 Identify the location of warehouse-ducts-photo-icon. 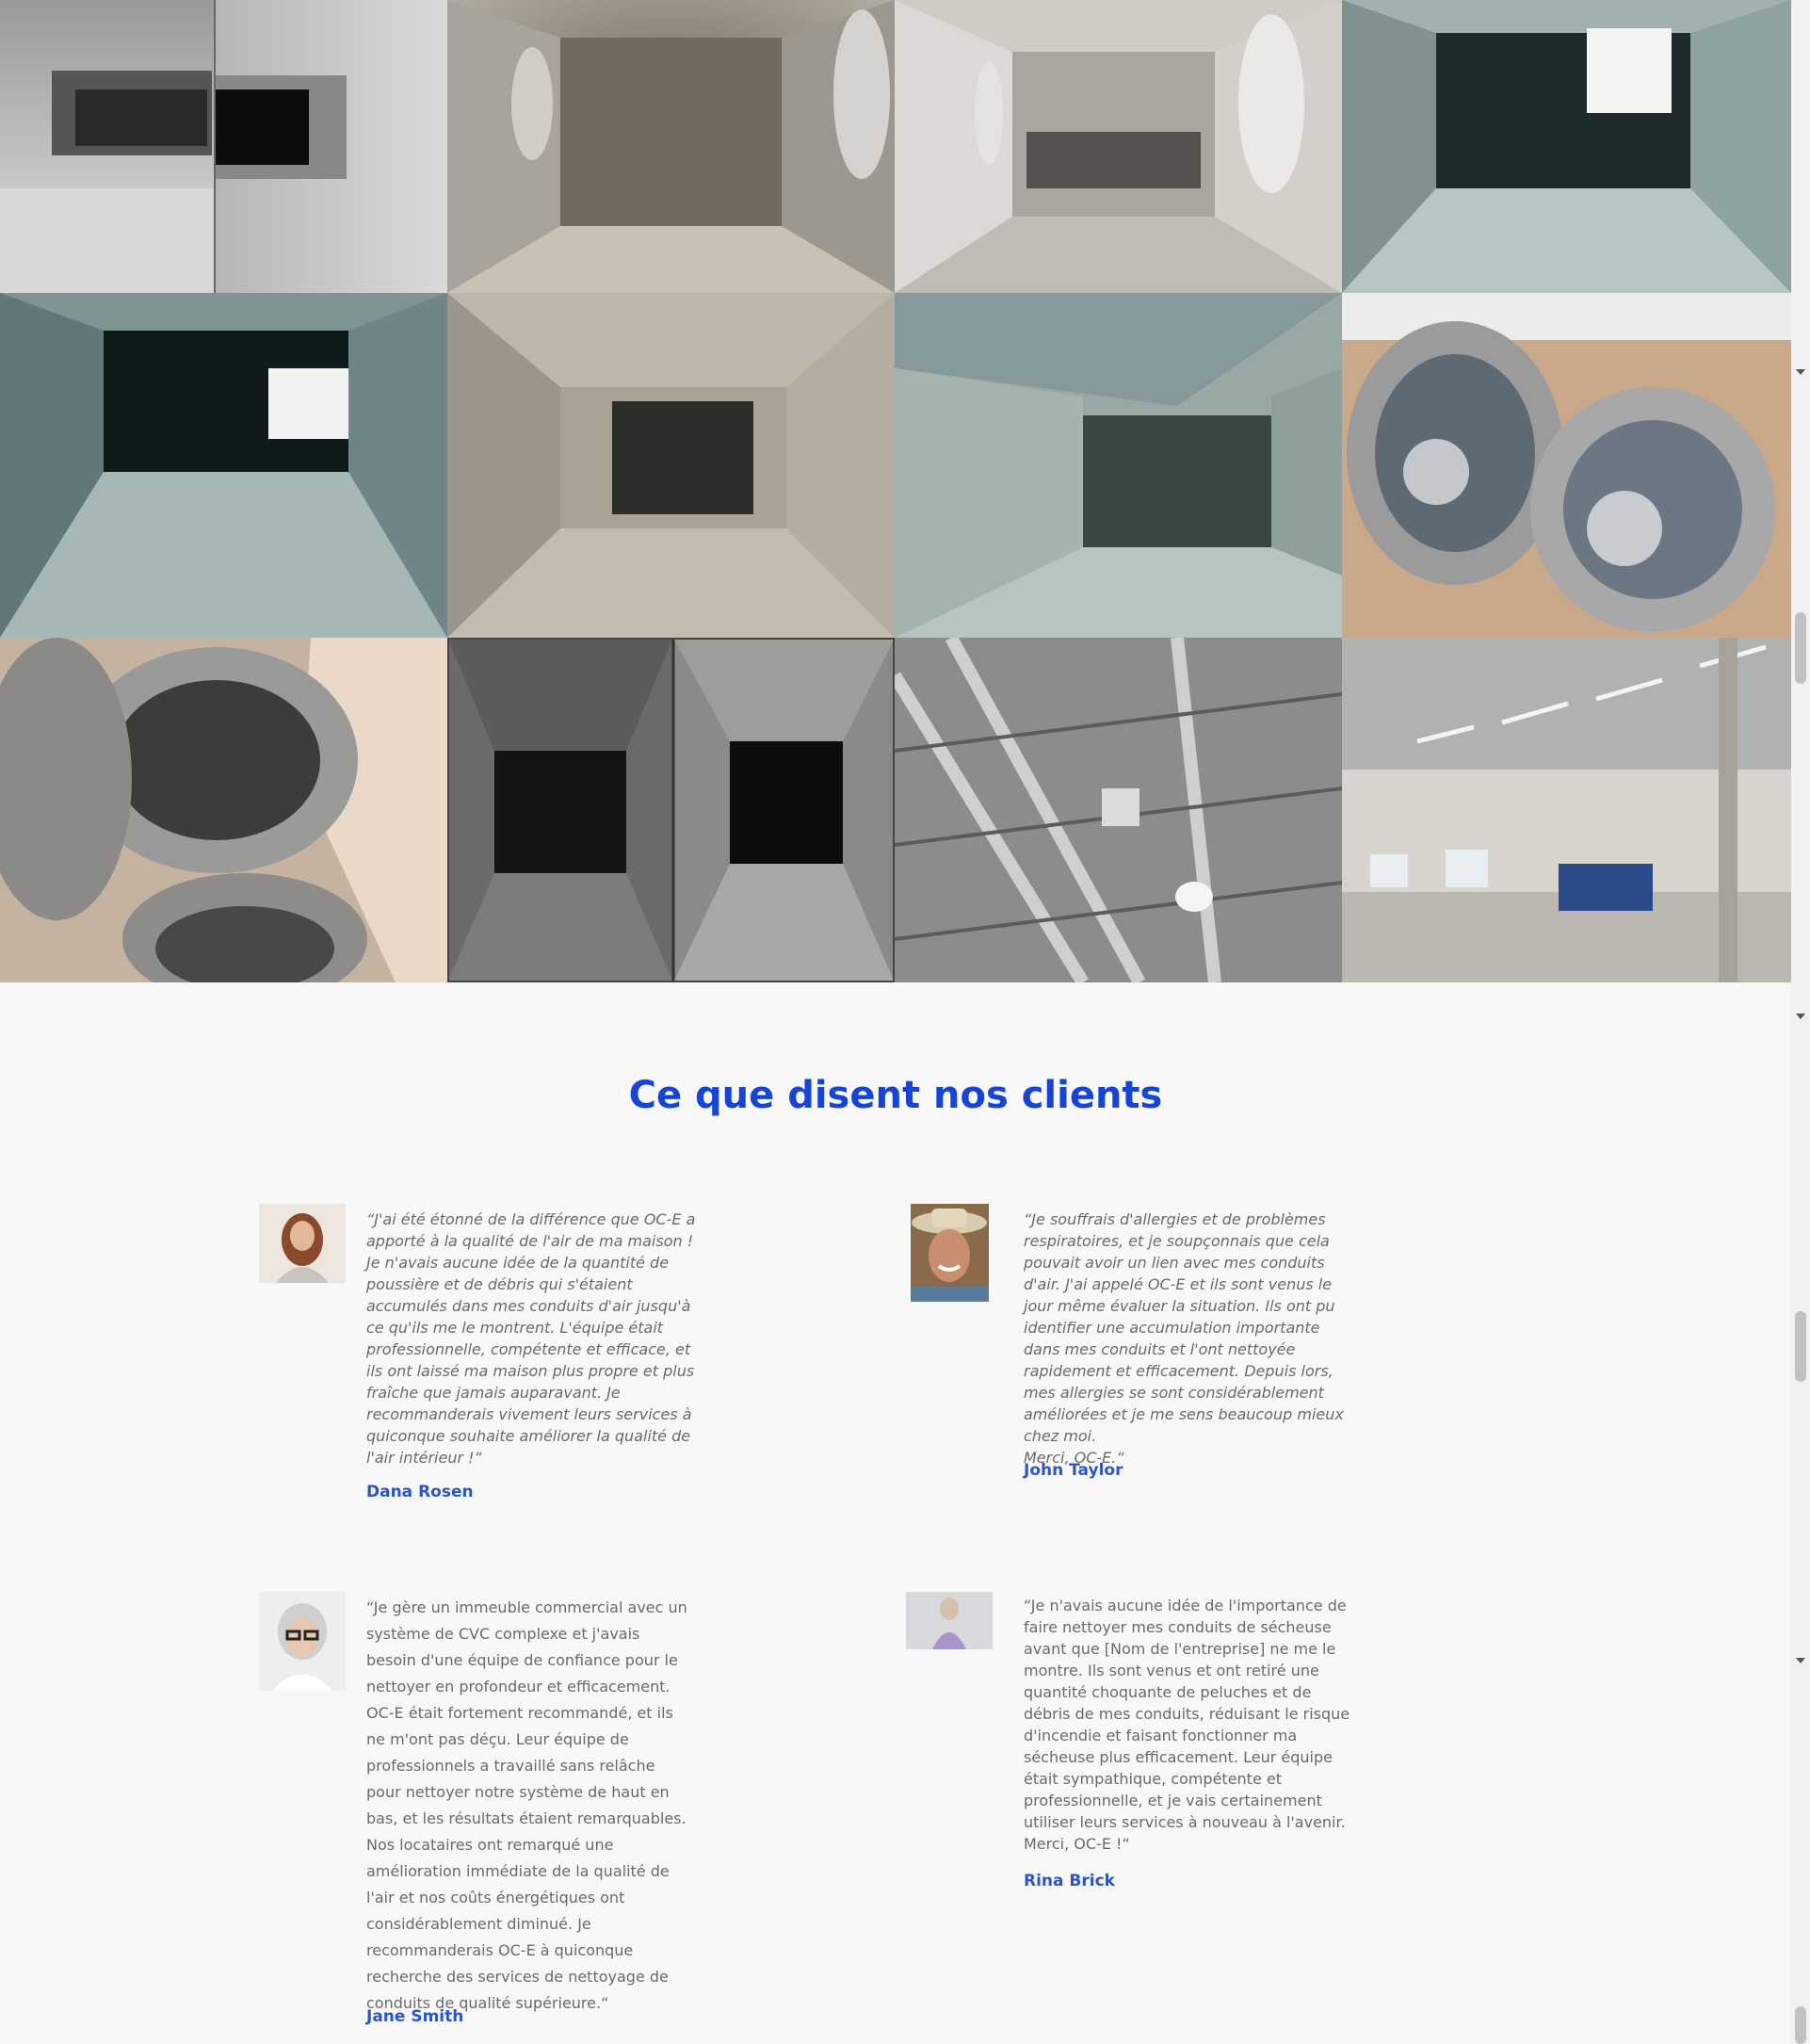
(1566, 810).